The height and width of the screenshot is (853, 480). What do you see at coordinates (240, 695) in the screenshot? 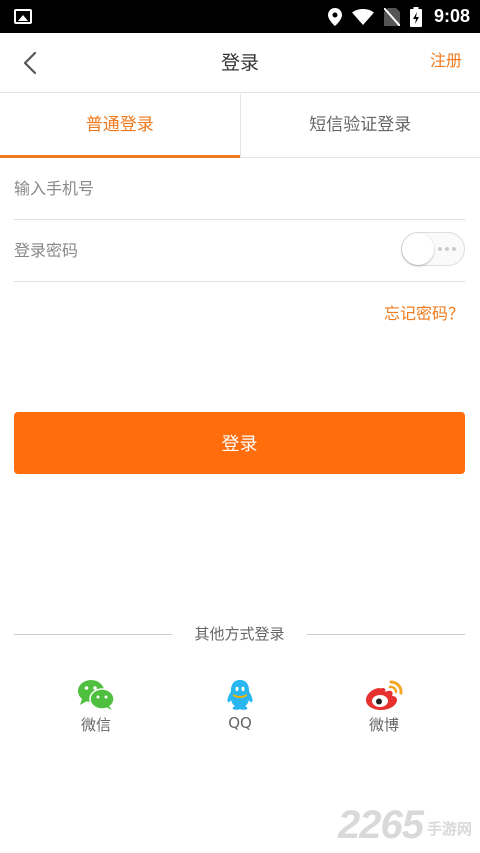
I see `qq-icon` at bounding box center [240, 695].